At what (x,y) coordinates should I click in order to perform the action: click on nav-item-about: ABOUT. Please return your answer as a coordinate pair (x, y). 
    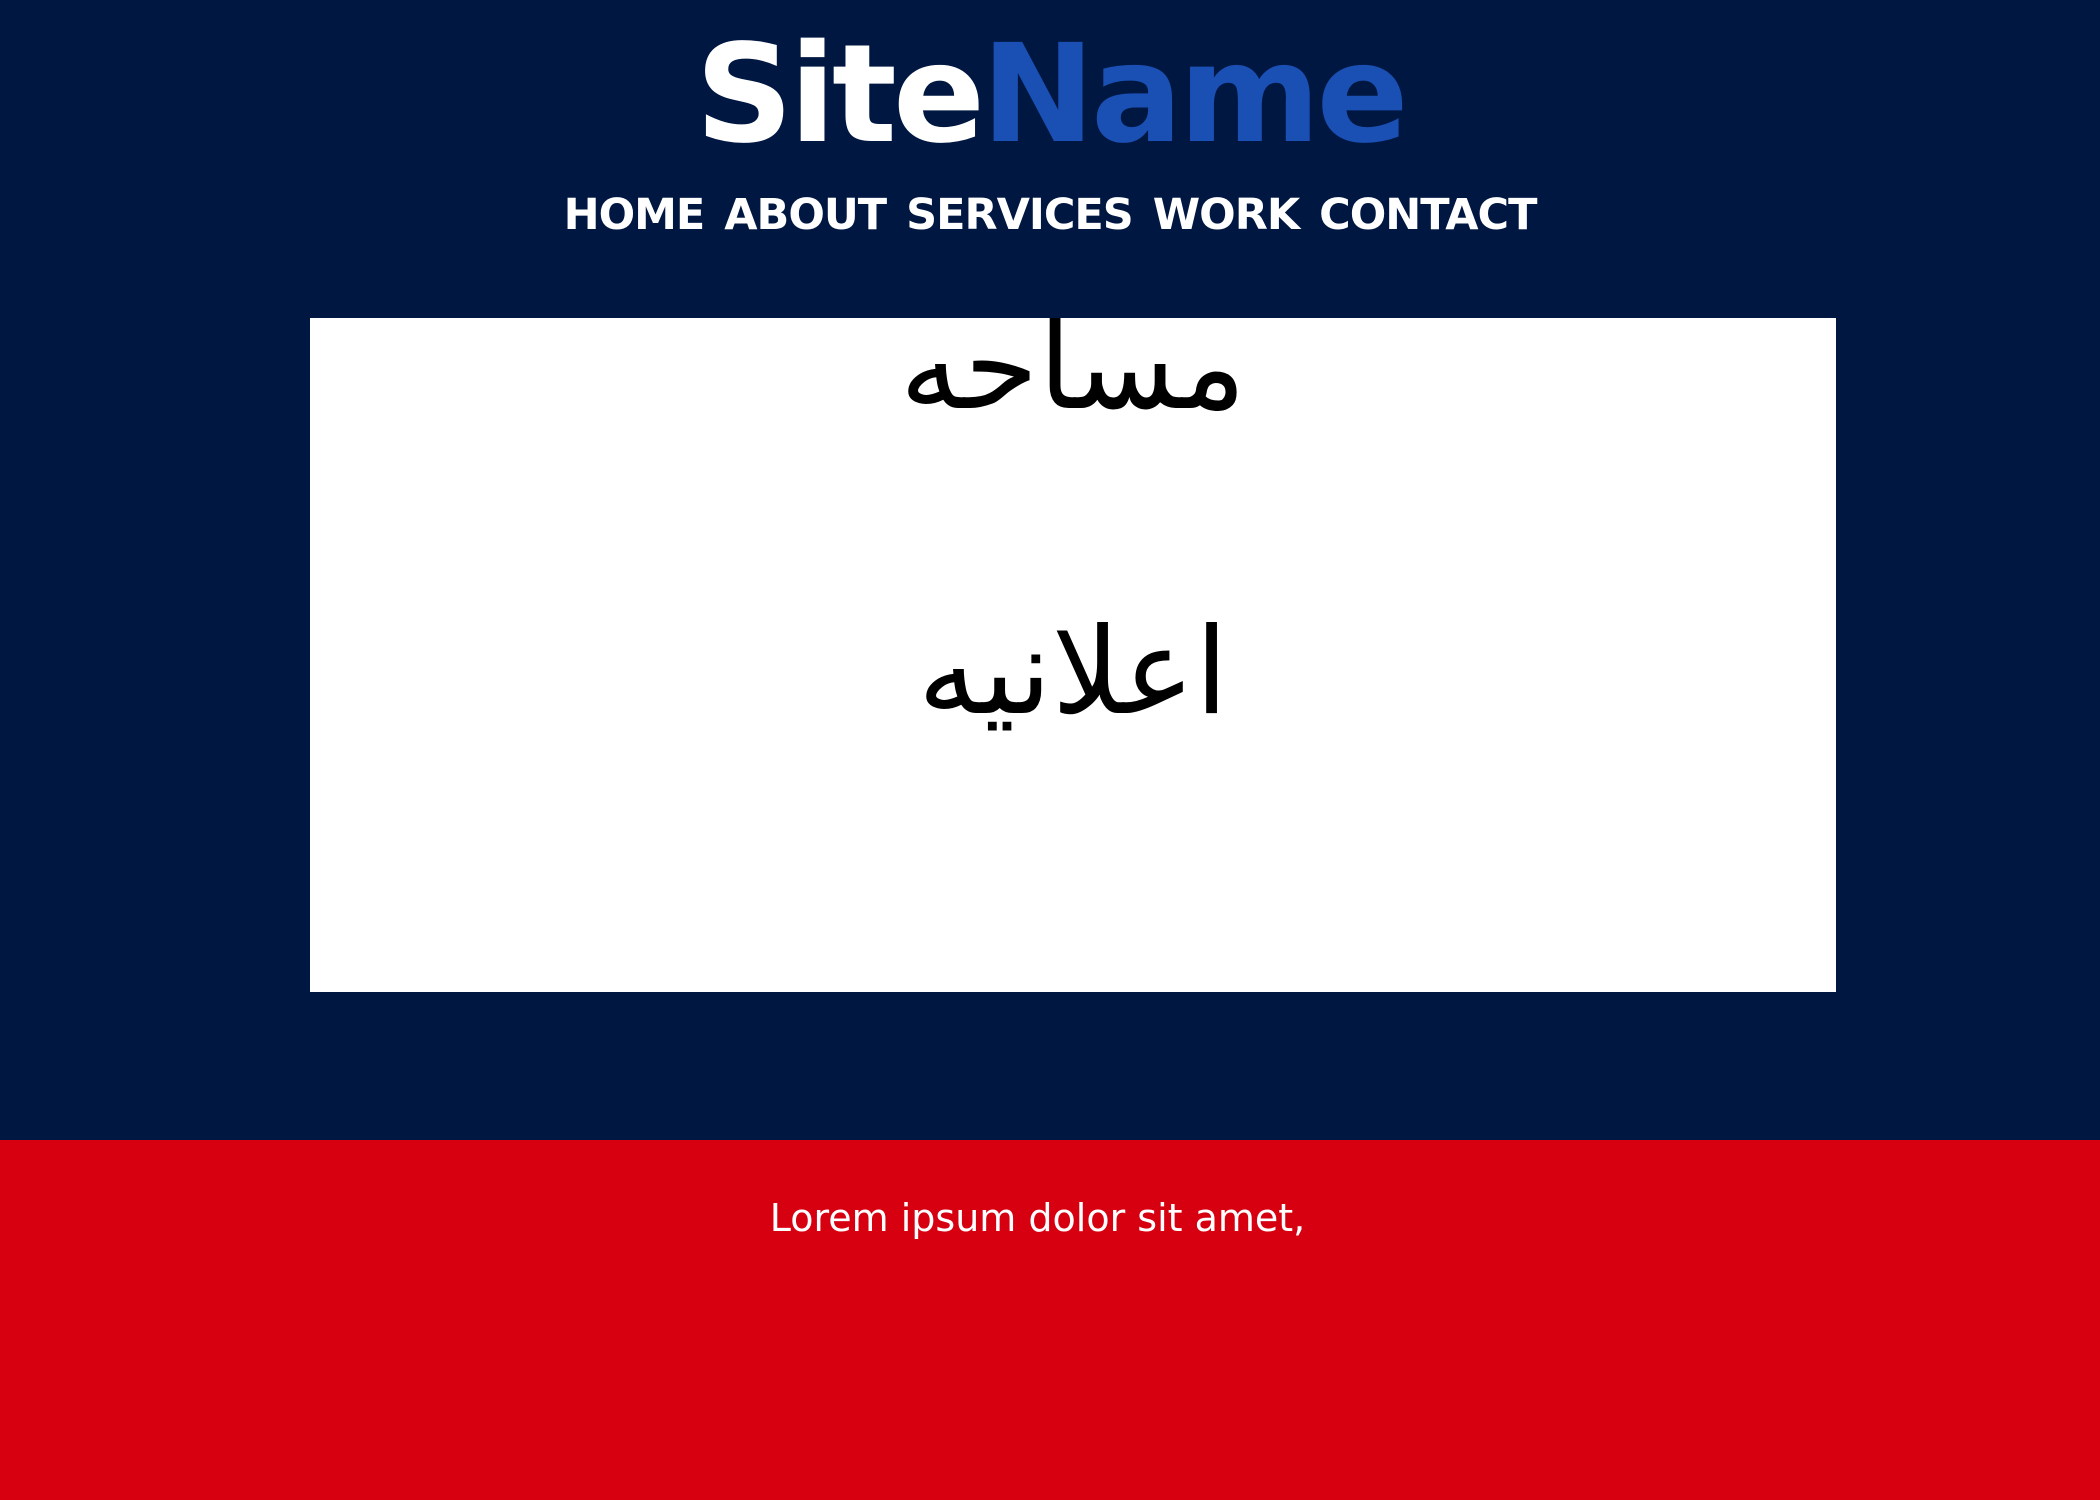
    Looking at the image, I should click on (805, 215).